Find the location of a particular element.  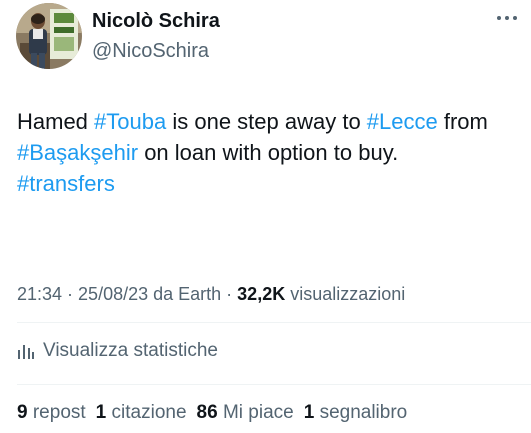

hashtag-link: #Touba is located at coordinates (130, 121).